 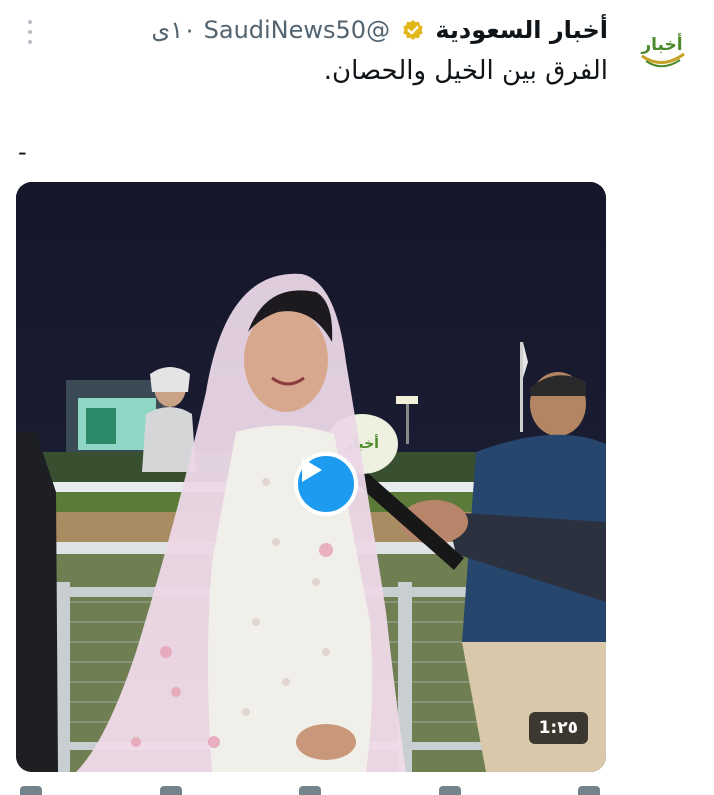 I want to click on more-options-icon, so click(x=30, y=32).